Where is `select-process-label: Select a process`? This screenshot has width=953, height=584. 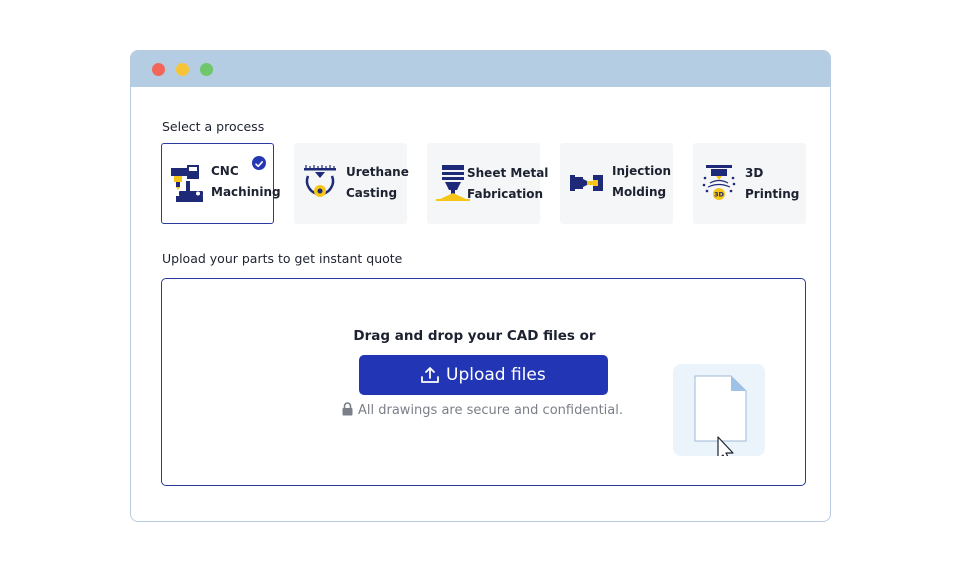
select-process-label: Select a process is located at coordinates (213, 126).